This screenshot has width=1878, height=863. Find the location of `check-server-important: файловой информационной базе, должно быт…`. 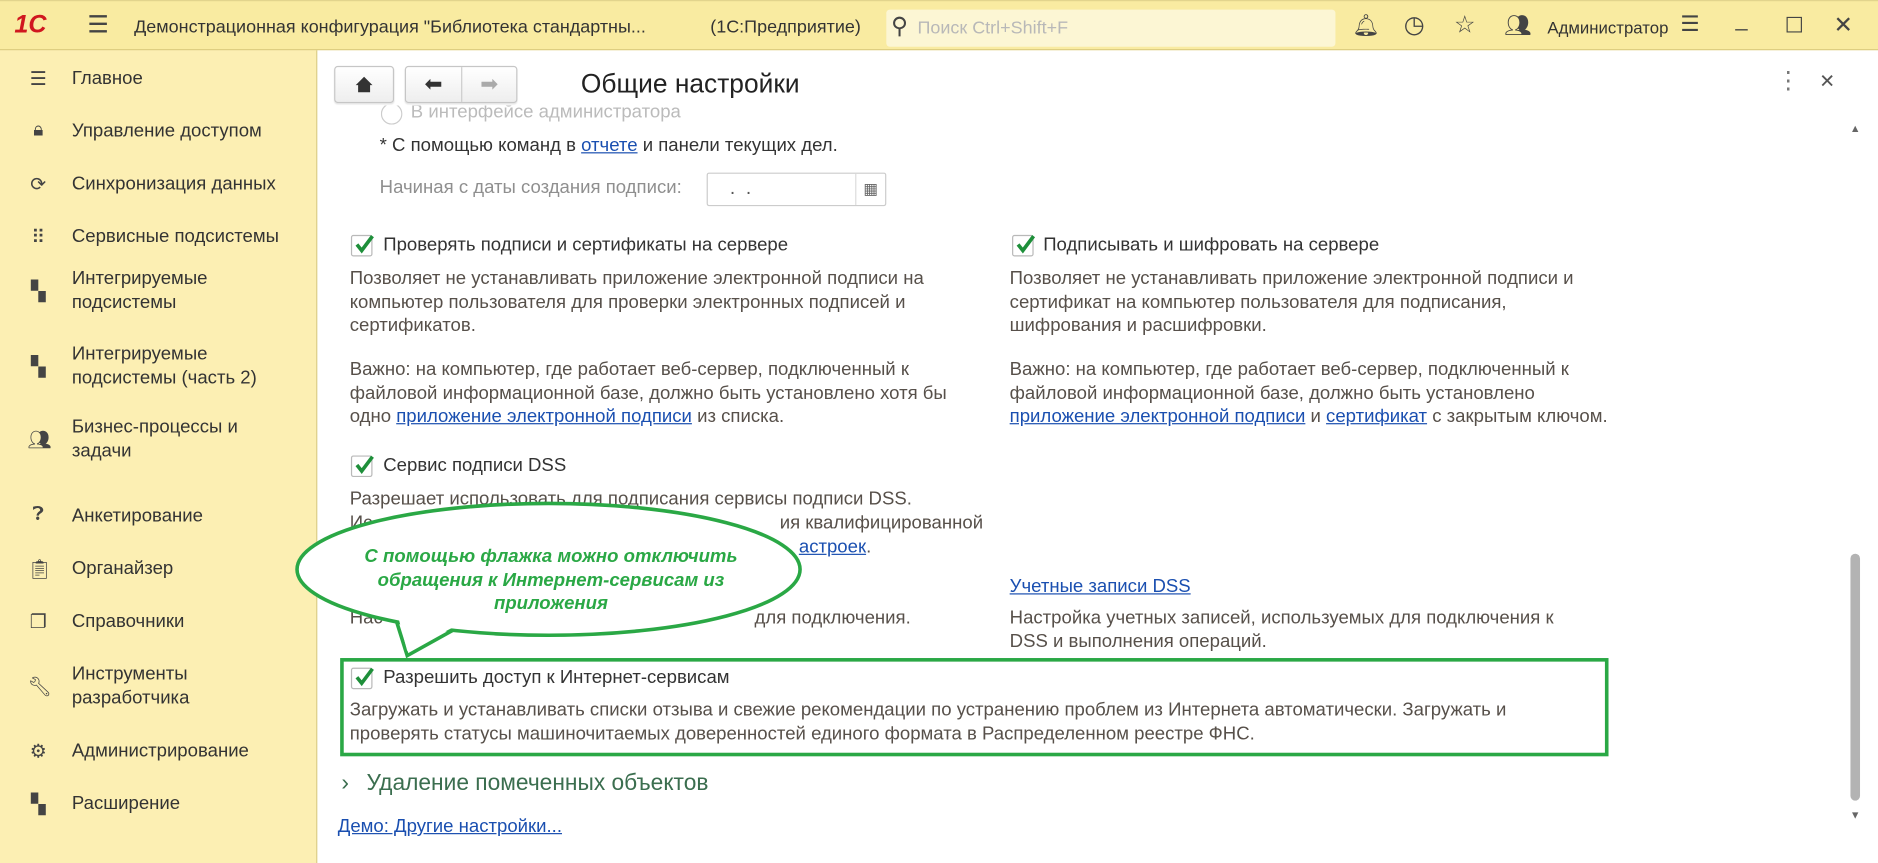

check-server-important: файловой информационной базе, должно быт… is located at coordinates (648, 393).